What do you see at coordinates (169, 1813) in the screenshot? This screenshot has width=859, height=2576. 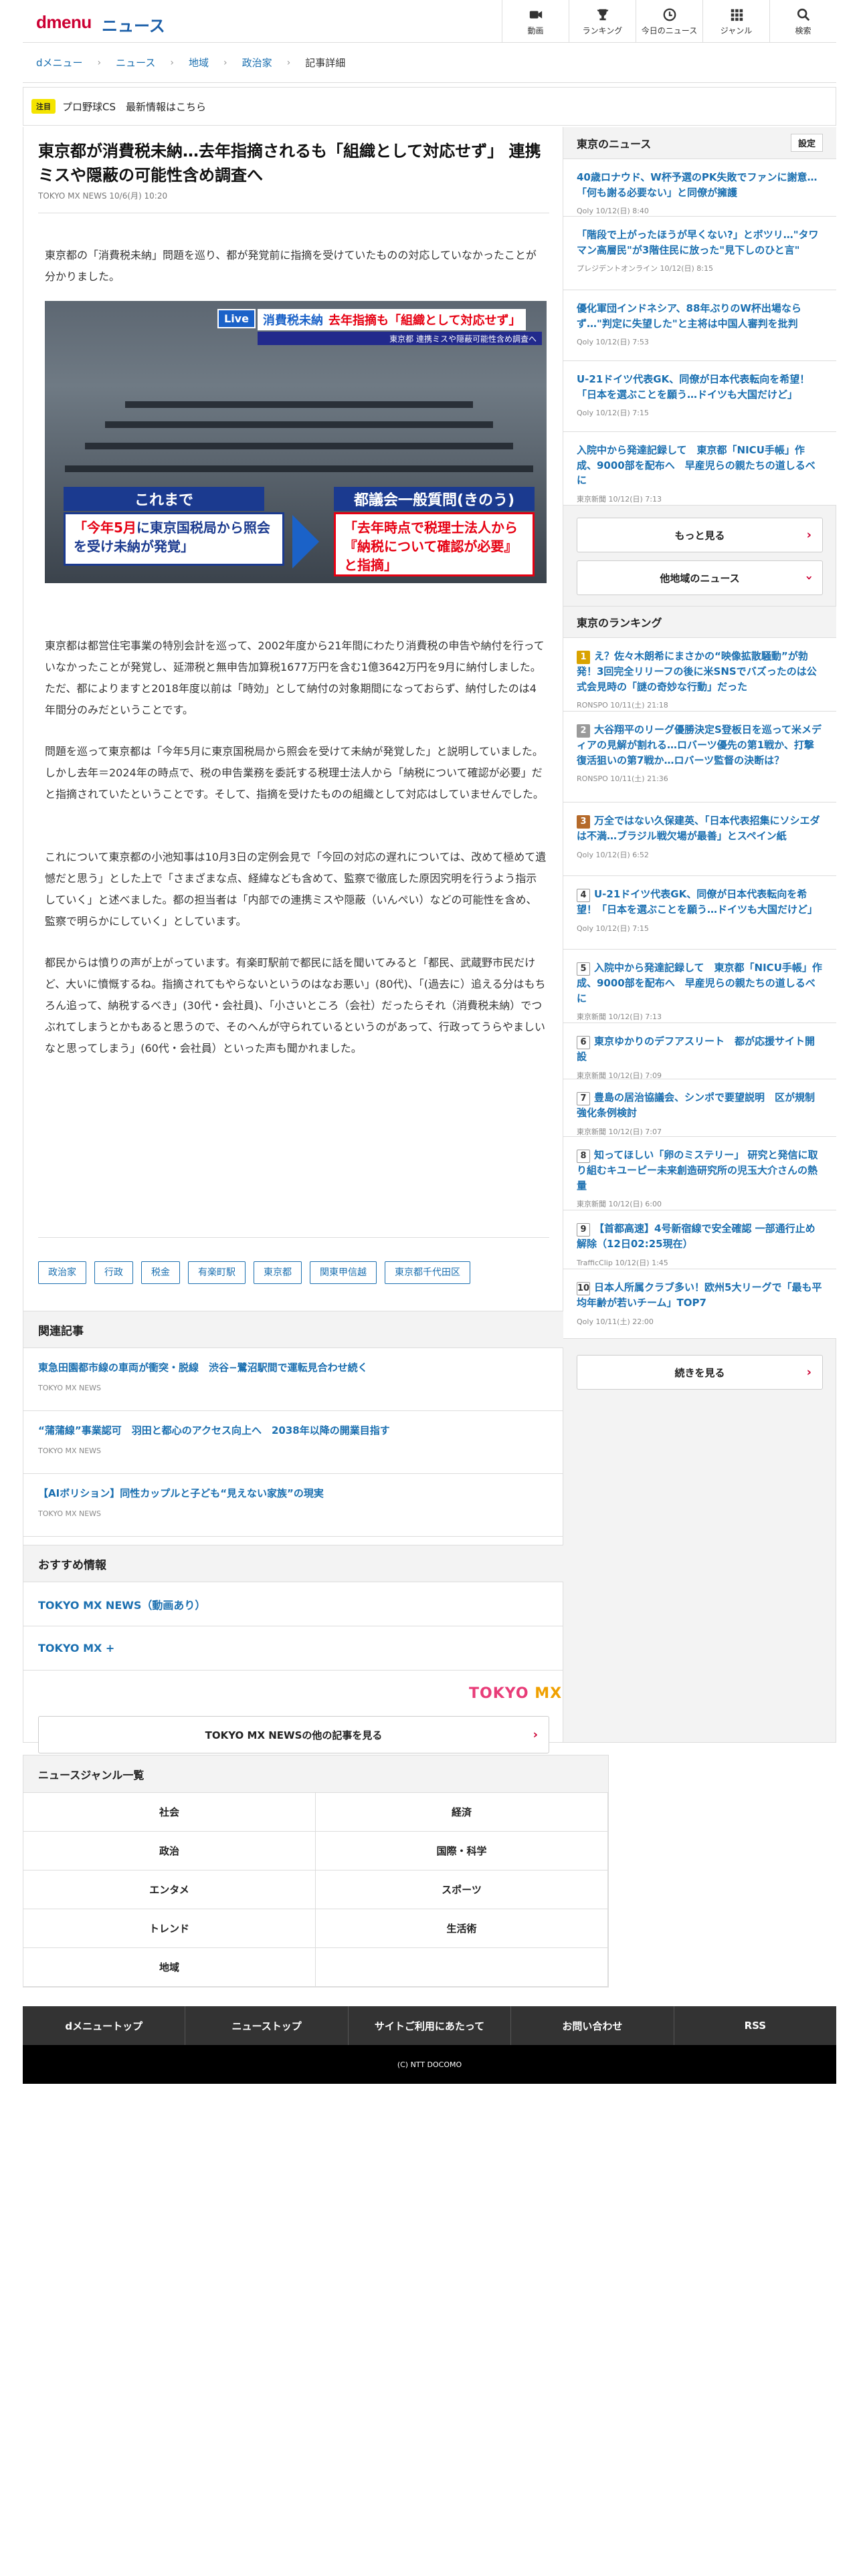 I see `genre-item: 社会` at bounding box center [169, 1813].